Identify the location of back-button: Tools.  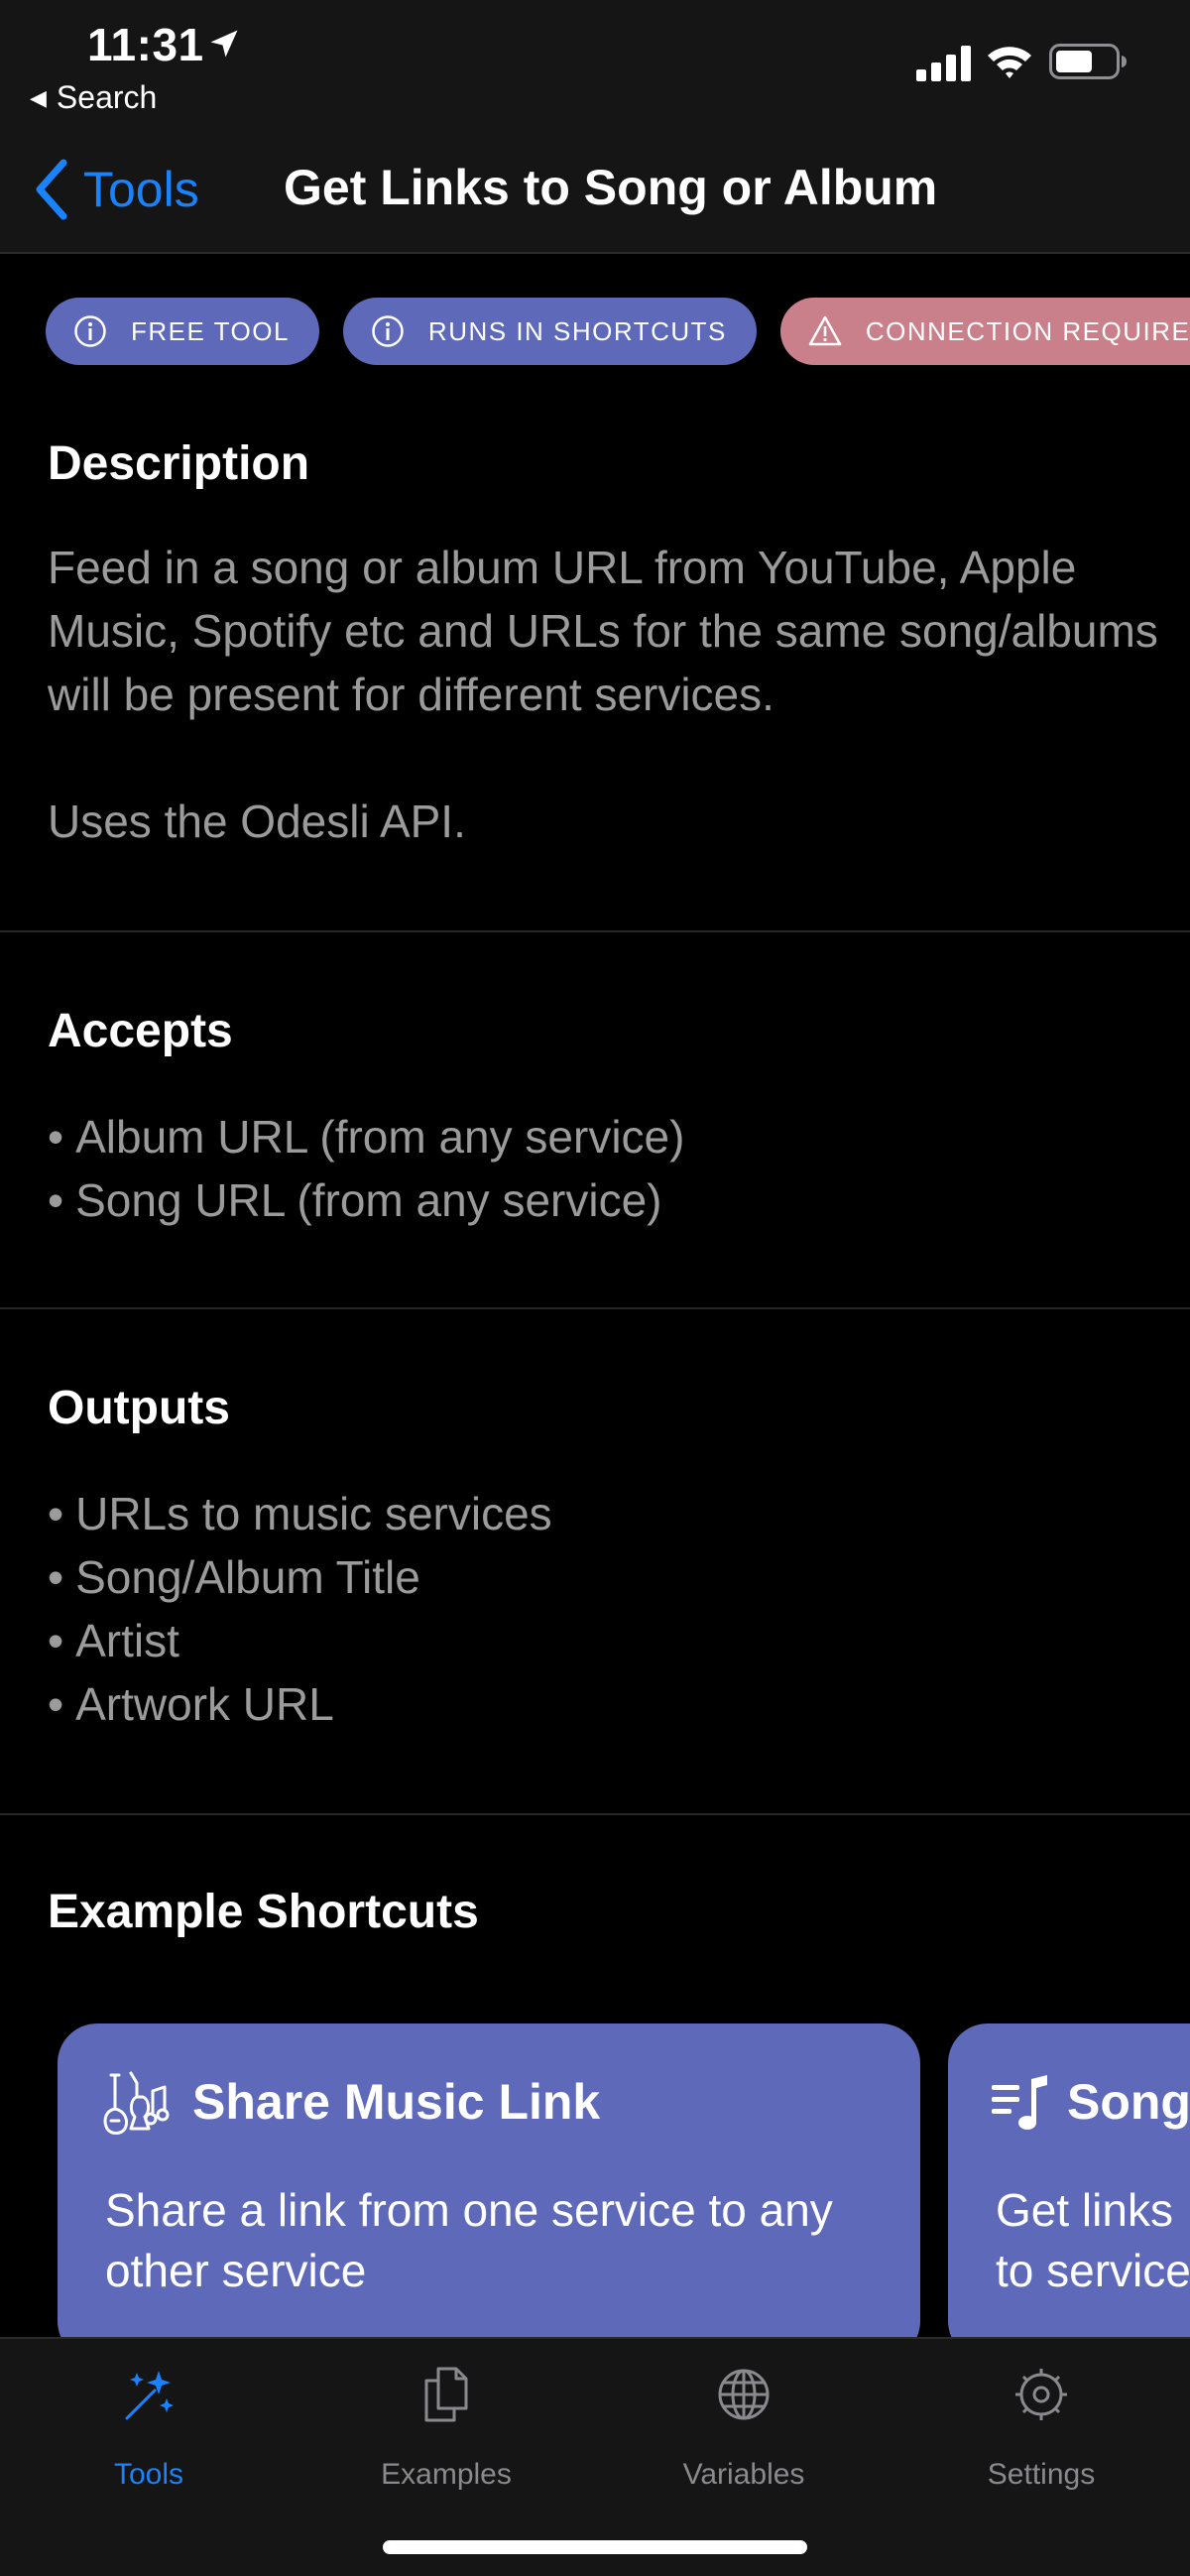
(116, 189).